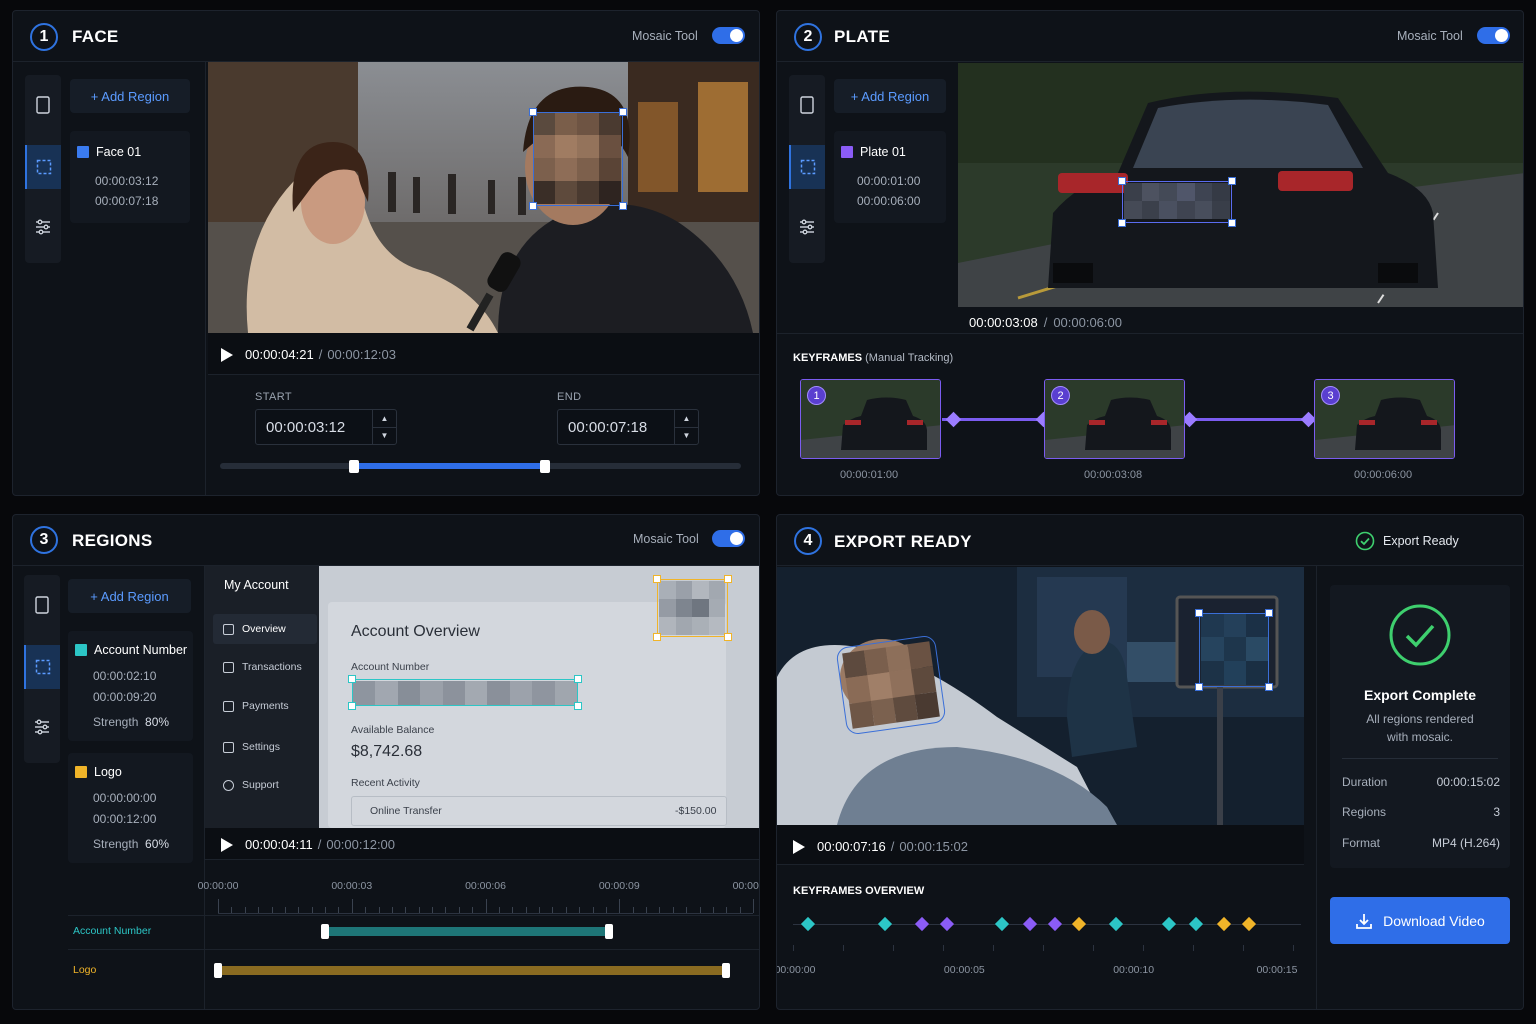 The width and height of the screenshot is (1536, 1024). What do you see at coordinates (131, 650) in the screenshot?
I see `region-name: Account Number` at bounding box center [131, 650].